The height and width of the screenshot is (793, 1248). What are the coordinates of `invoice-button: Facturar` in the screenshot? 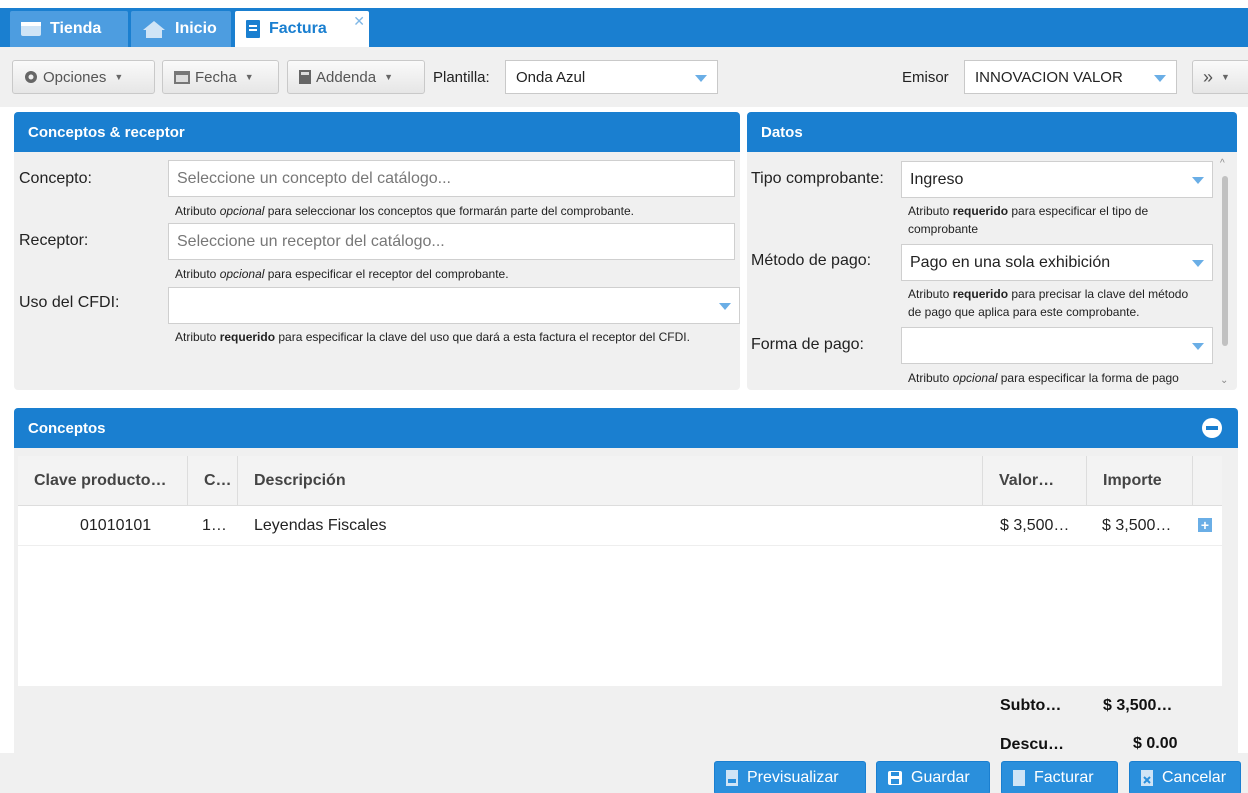 It's located at (1059, 777).